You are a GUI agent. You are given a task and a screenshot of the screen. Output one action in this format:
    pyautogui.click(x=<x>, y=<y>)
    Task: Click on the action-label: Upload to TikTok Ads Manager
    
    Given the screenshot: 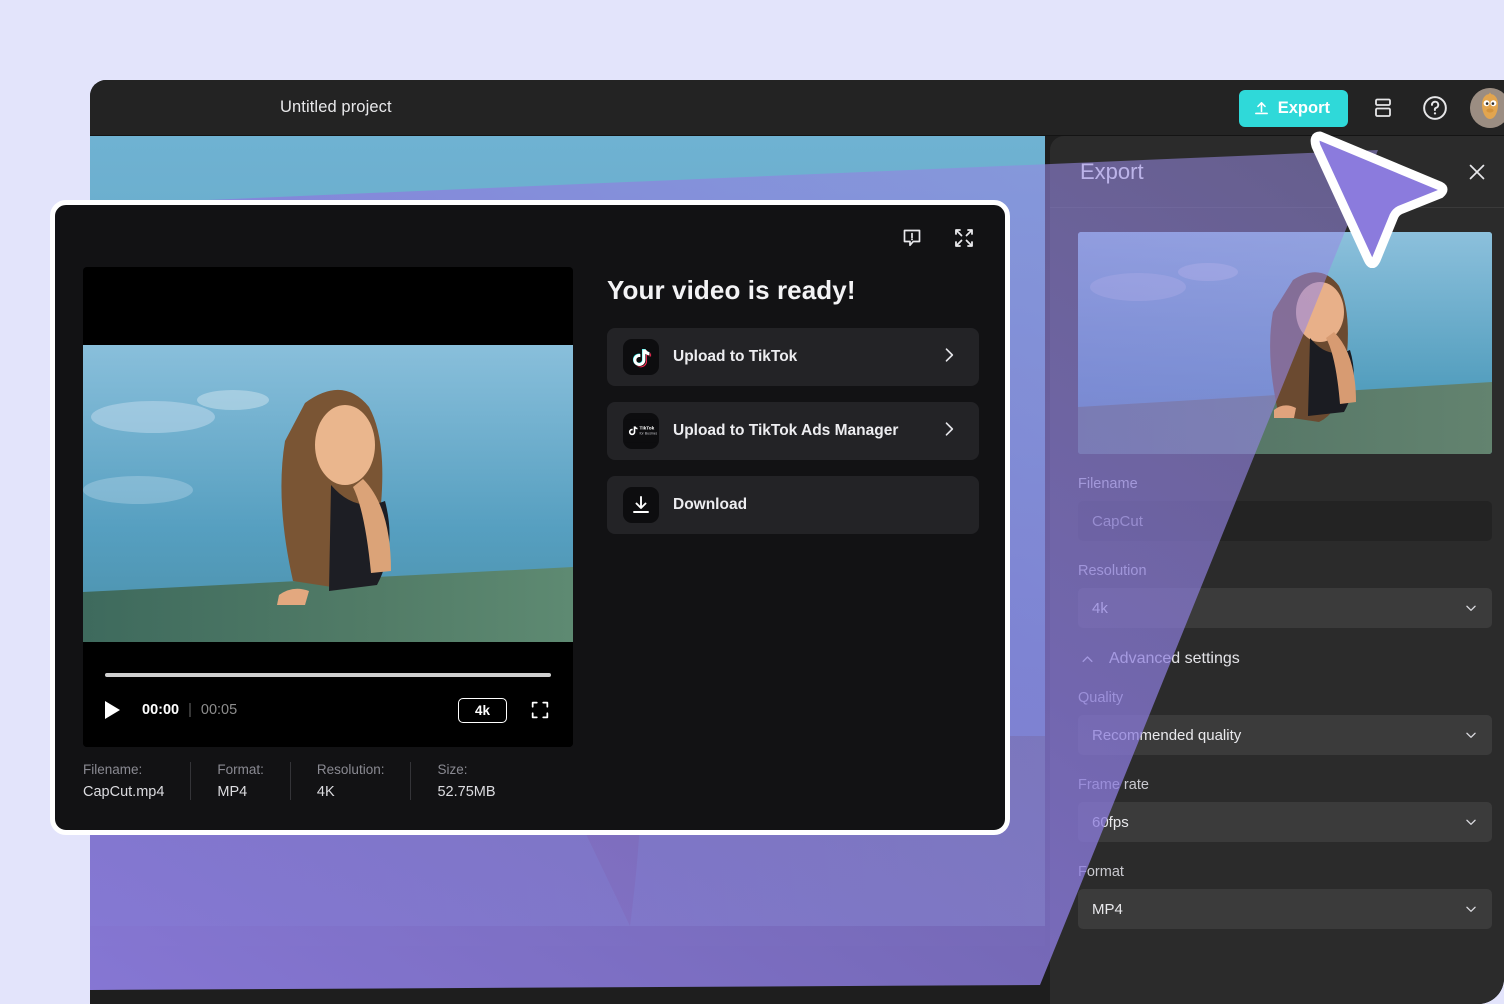 What is the action you would take?
    pyautogui.click(x=786, y=430)
    